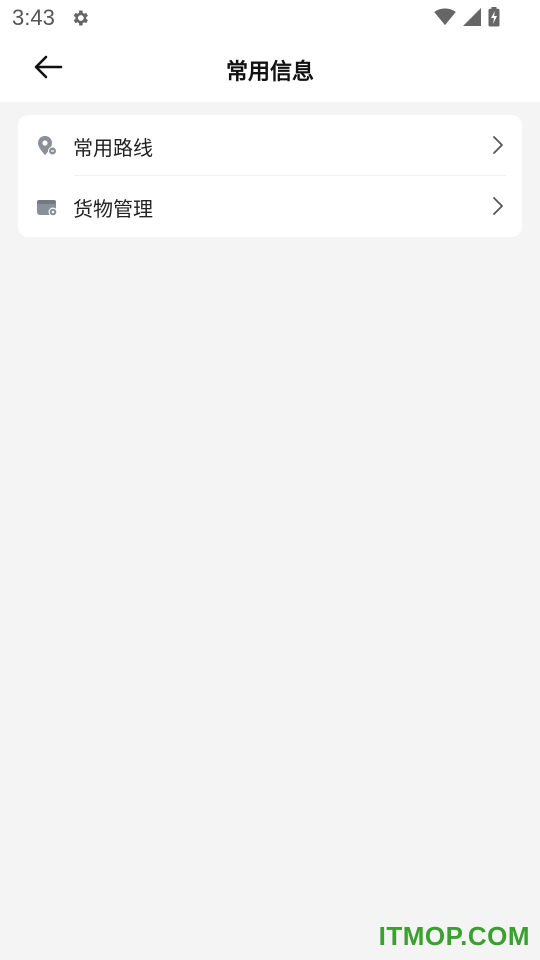 This screenshot has height=960, width=540. I want to click on wifi-icon, so click(445, 19).